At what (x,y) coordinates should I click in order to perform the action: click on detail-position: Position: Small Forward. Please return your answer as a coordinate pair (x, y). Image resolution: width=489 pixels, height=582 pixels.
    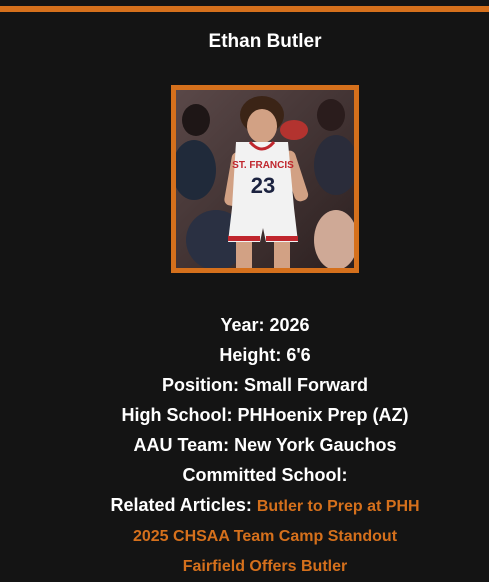
    Looking at the image, I should click on (244, 385).